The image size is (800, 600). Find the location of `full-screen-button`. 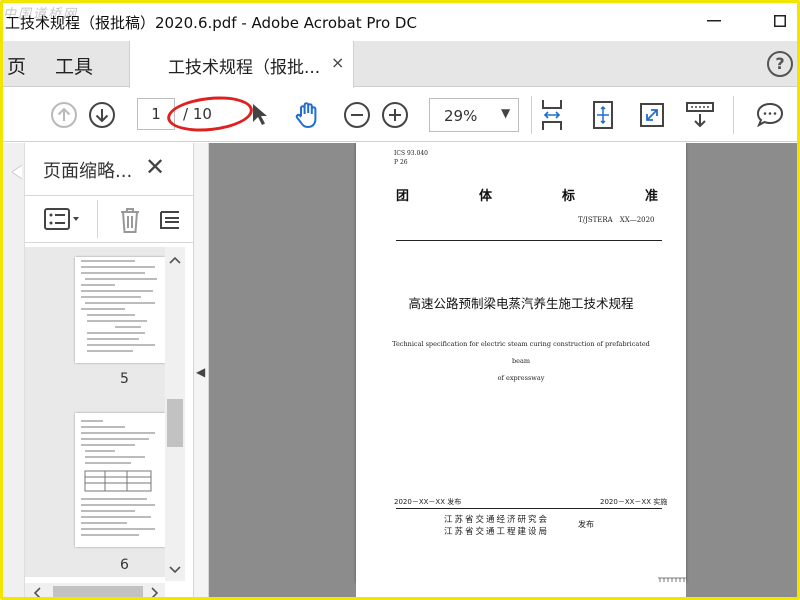

full-screen-button is located at coordinates (652, 115).